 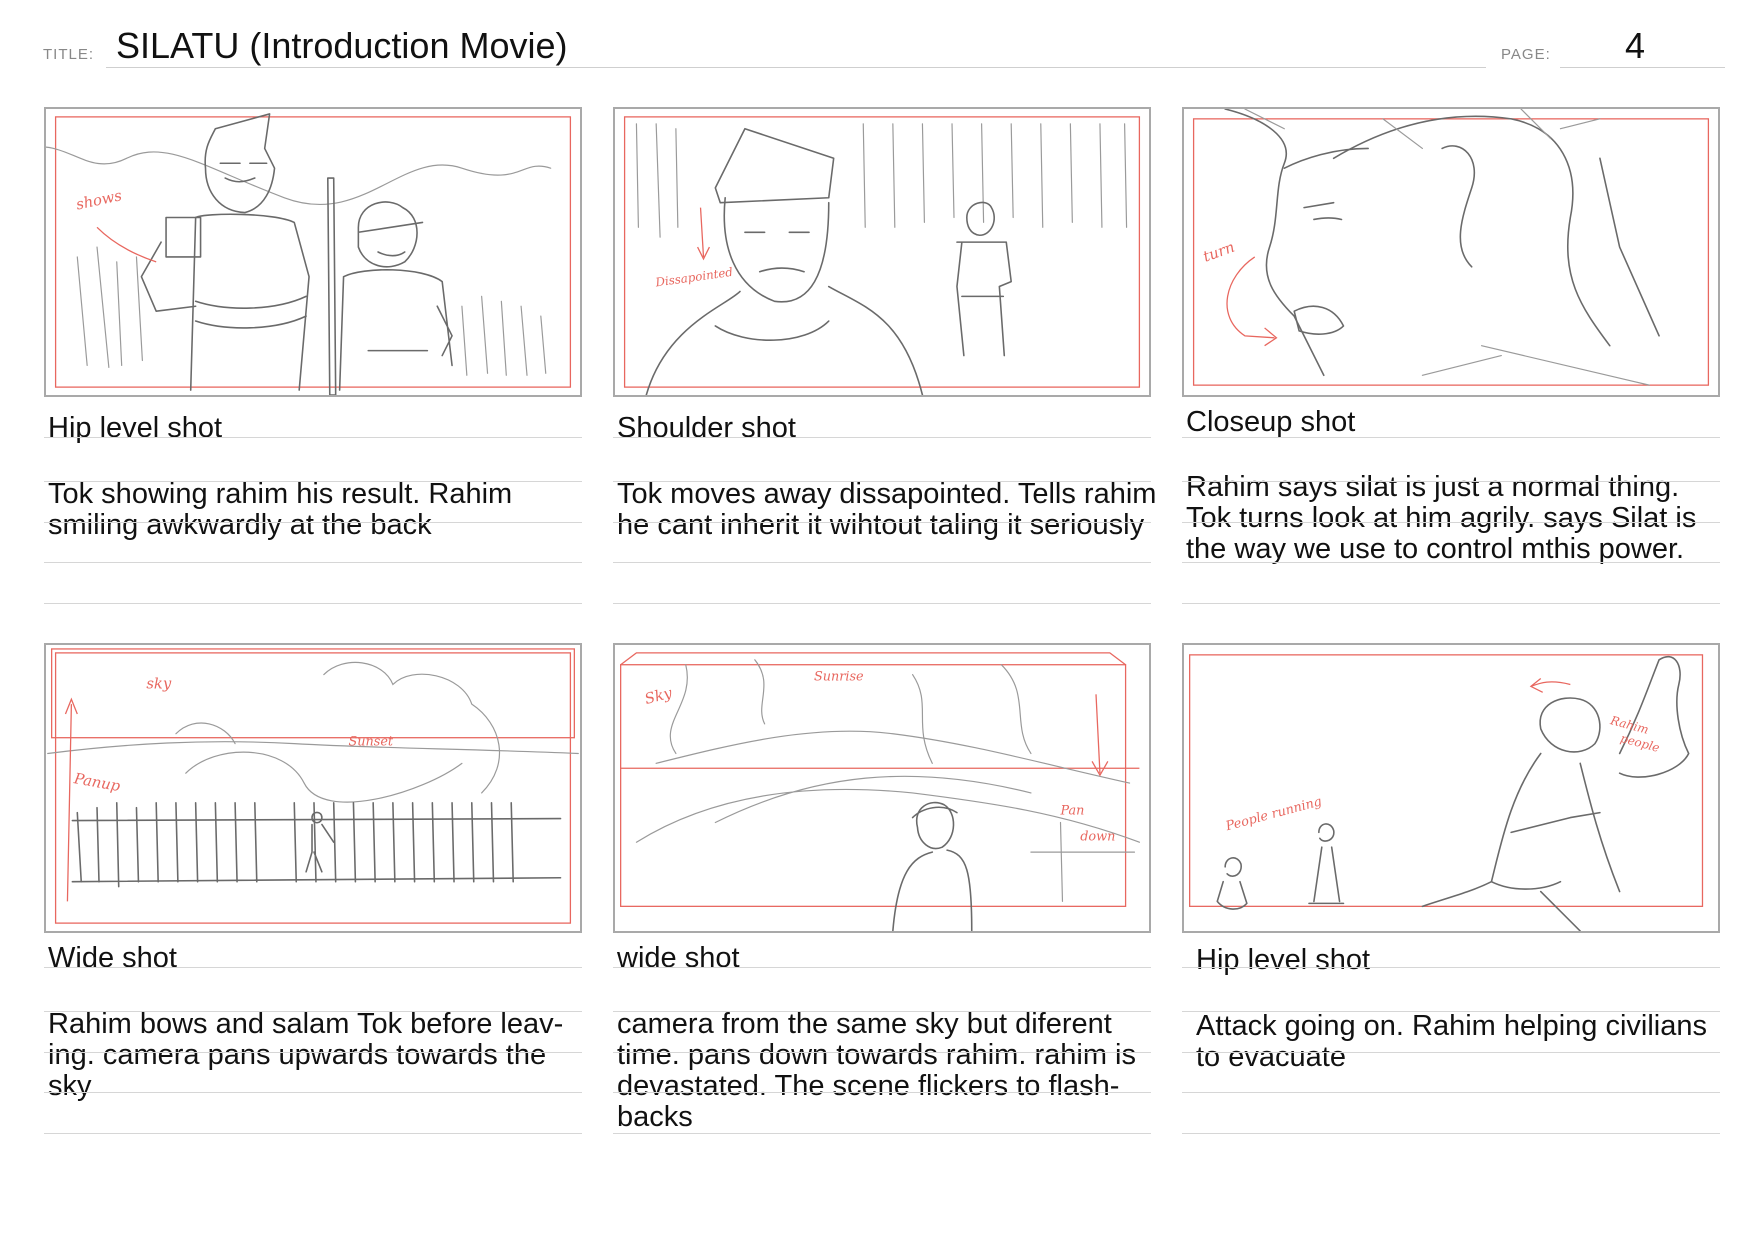 I want to click on annotation-sky: Sky, so click(x=659, y=696).